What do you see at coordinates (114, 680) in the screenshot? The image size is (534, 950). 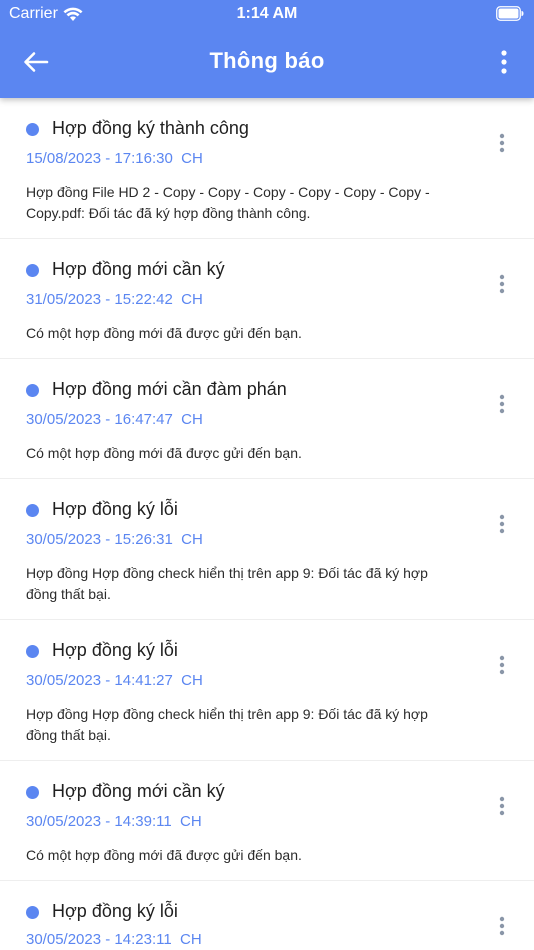 I see `notification-date: 30/05/2023 - 14:41:27 CH` at bounding box center [114, 680].